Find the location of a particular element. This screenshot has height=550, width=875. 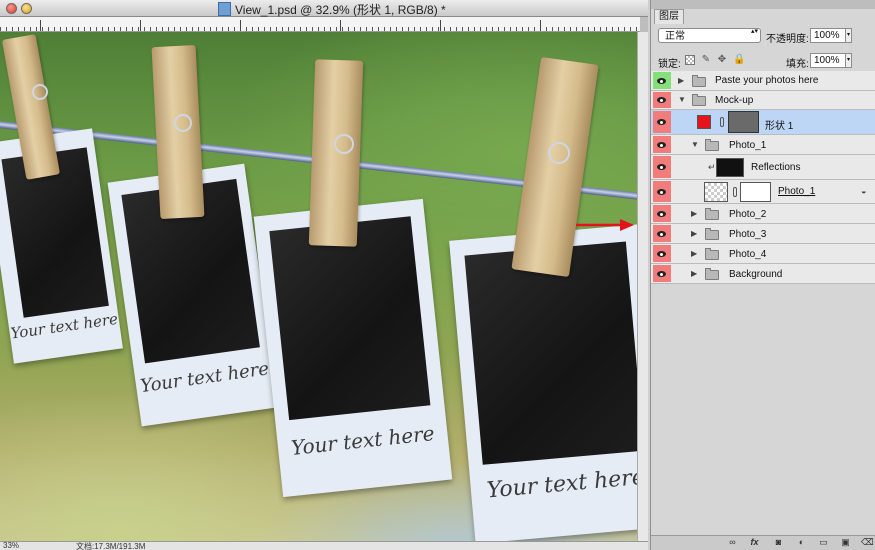

close-window-button is located at coordinates (11, 8).